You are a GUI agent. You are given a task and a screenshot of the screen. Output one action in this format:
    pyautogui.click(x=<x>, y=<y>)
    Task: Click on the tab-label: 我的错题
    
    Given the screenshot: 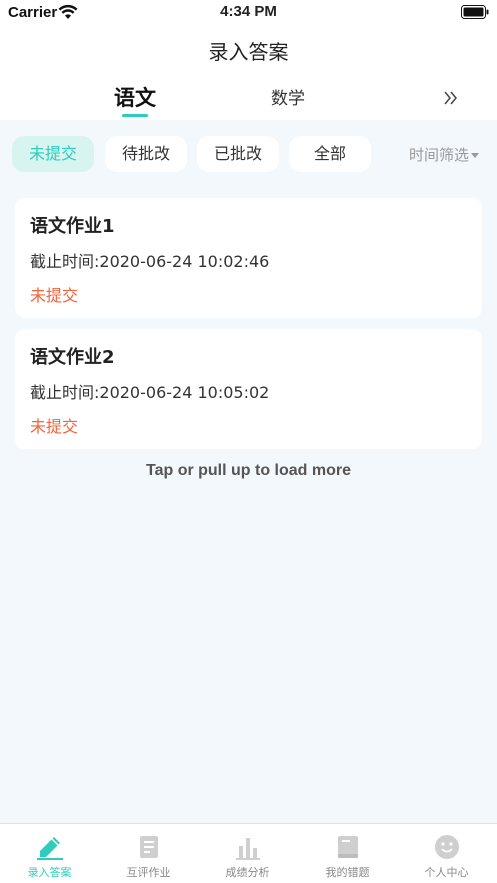 What is the action you would take?
    pyautogui.click(x=347, y=872)
    